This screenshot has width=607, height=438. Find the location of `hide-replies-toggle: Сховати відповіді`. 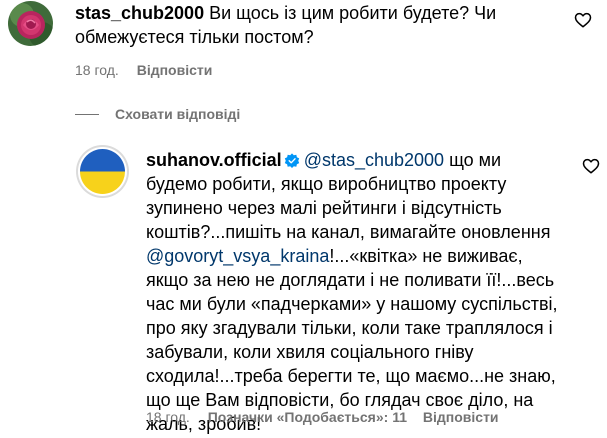

hide-replies-toggle: Сховати відповіді is located at coordinates (157, 114).